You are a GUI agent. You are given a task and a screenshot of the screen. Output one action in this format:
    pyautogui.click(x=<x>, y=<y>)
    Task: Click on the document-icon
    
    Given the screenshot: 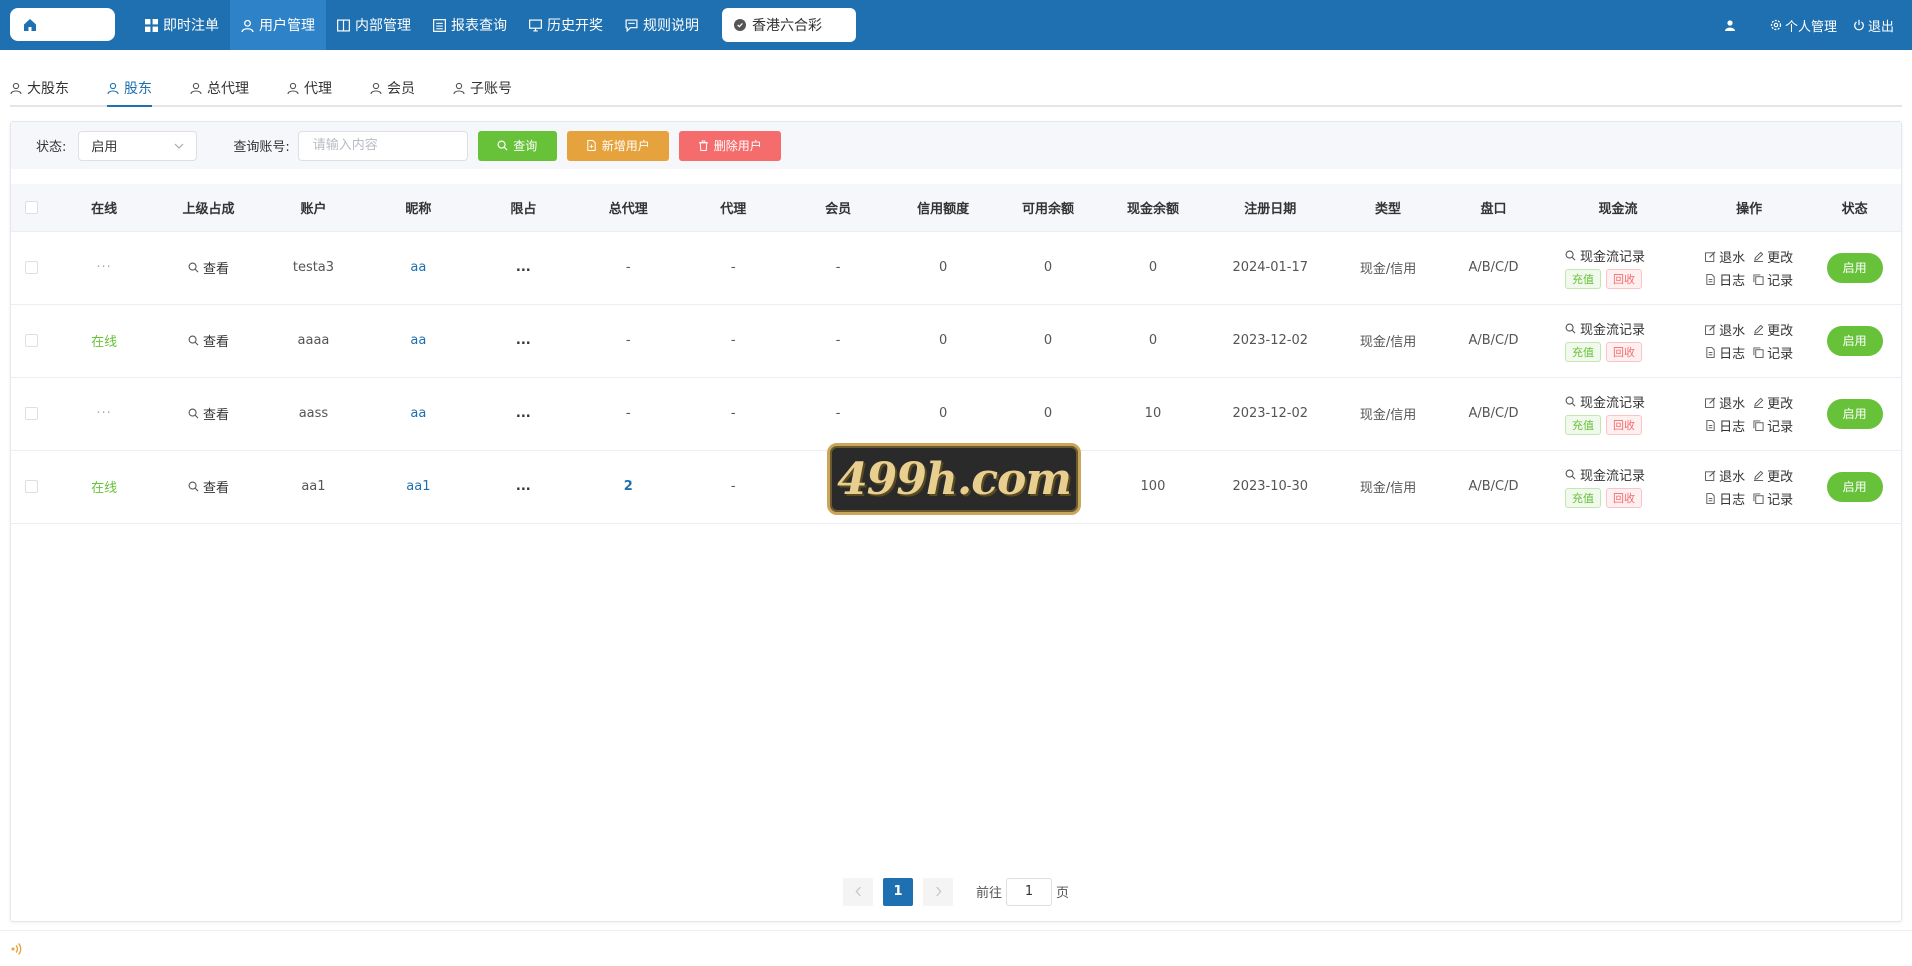 What is the action you would take?
    pyautogui.click(x=1710, y=425)
    